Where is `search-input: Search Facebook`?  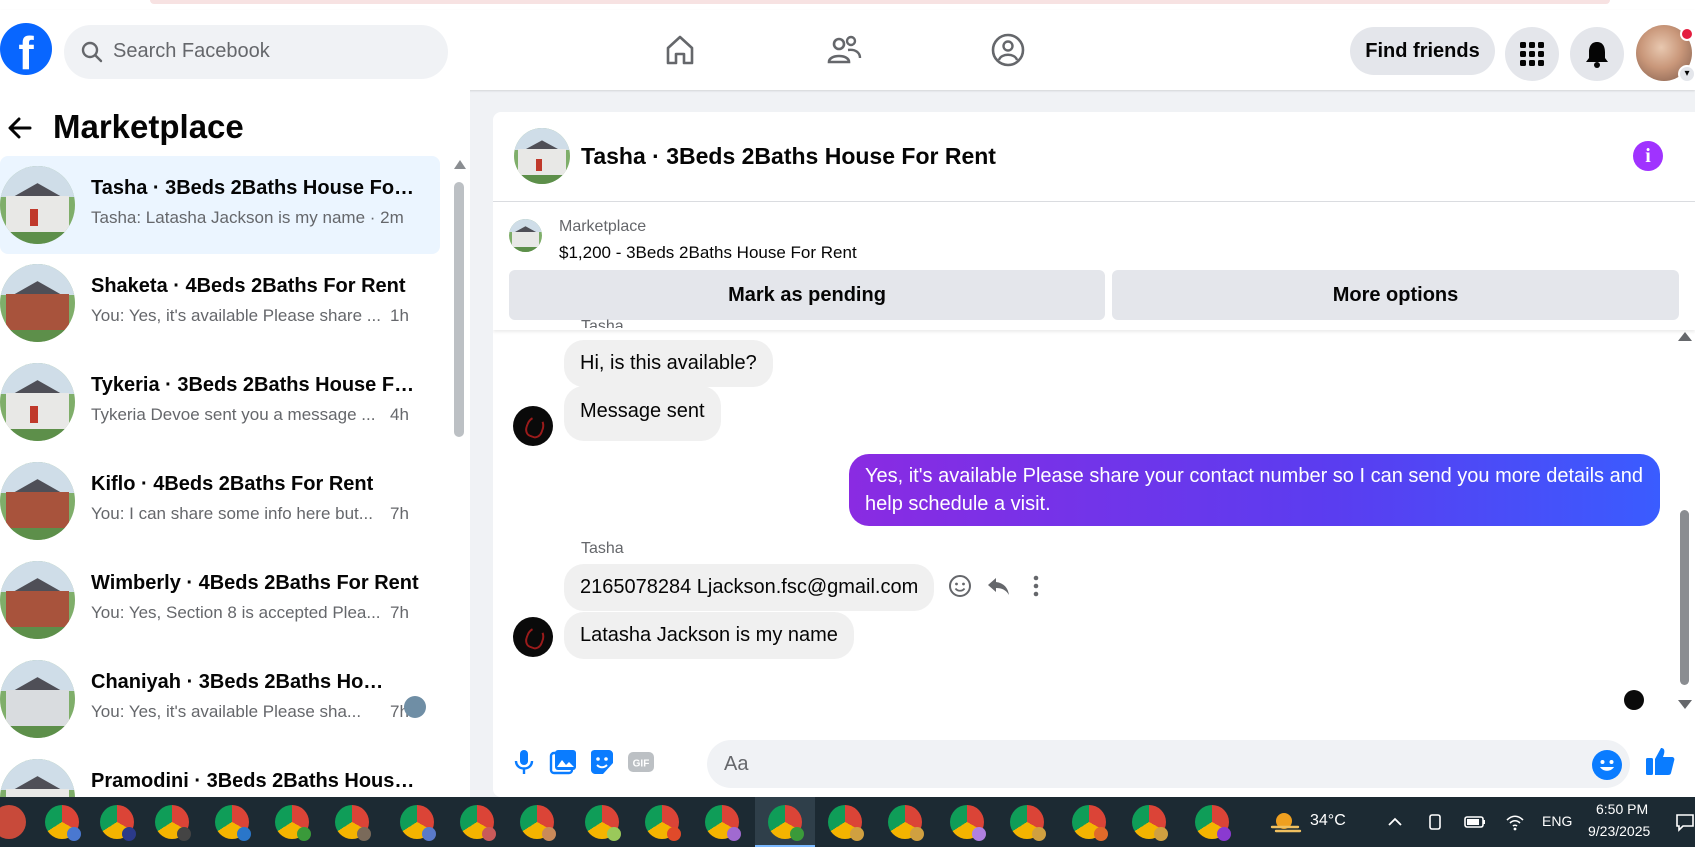
search-input: Search Facebook is located at coordinates (256, 52).